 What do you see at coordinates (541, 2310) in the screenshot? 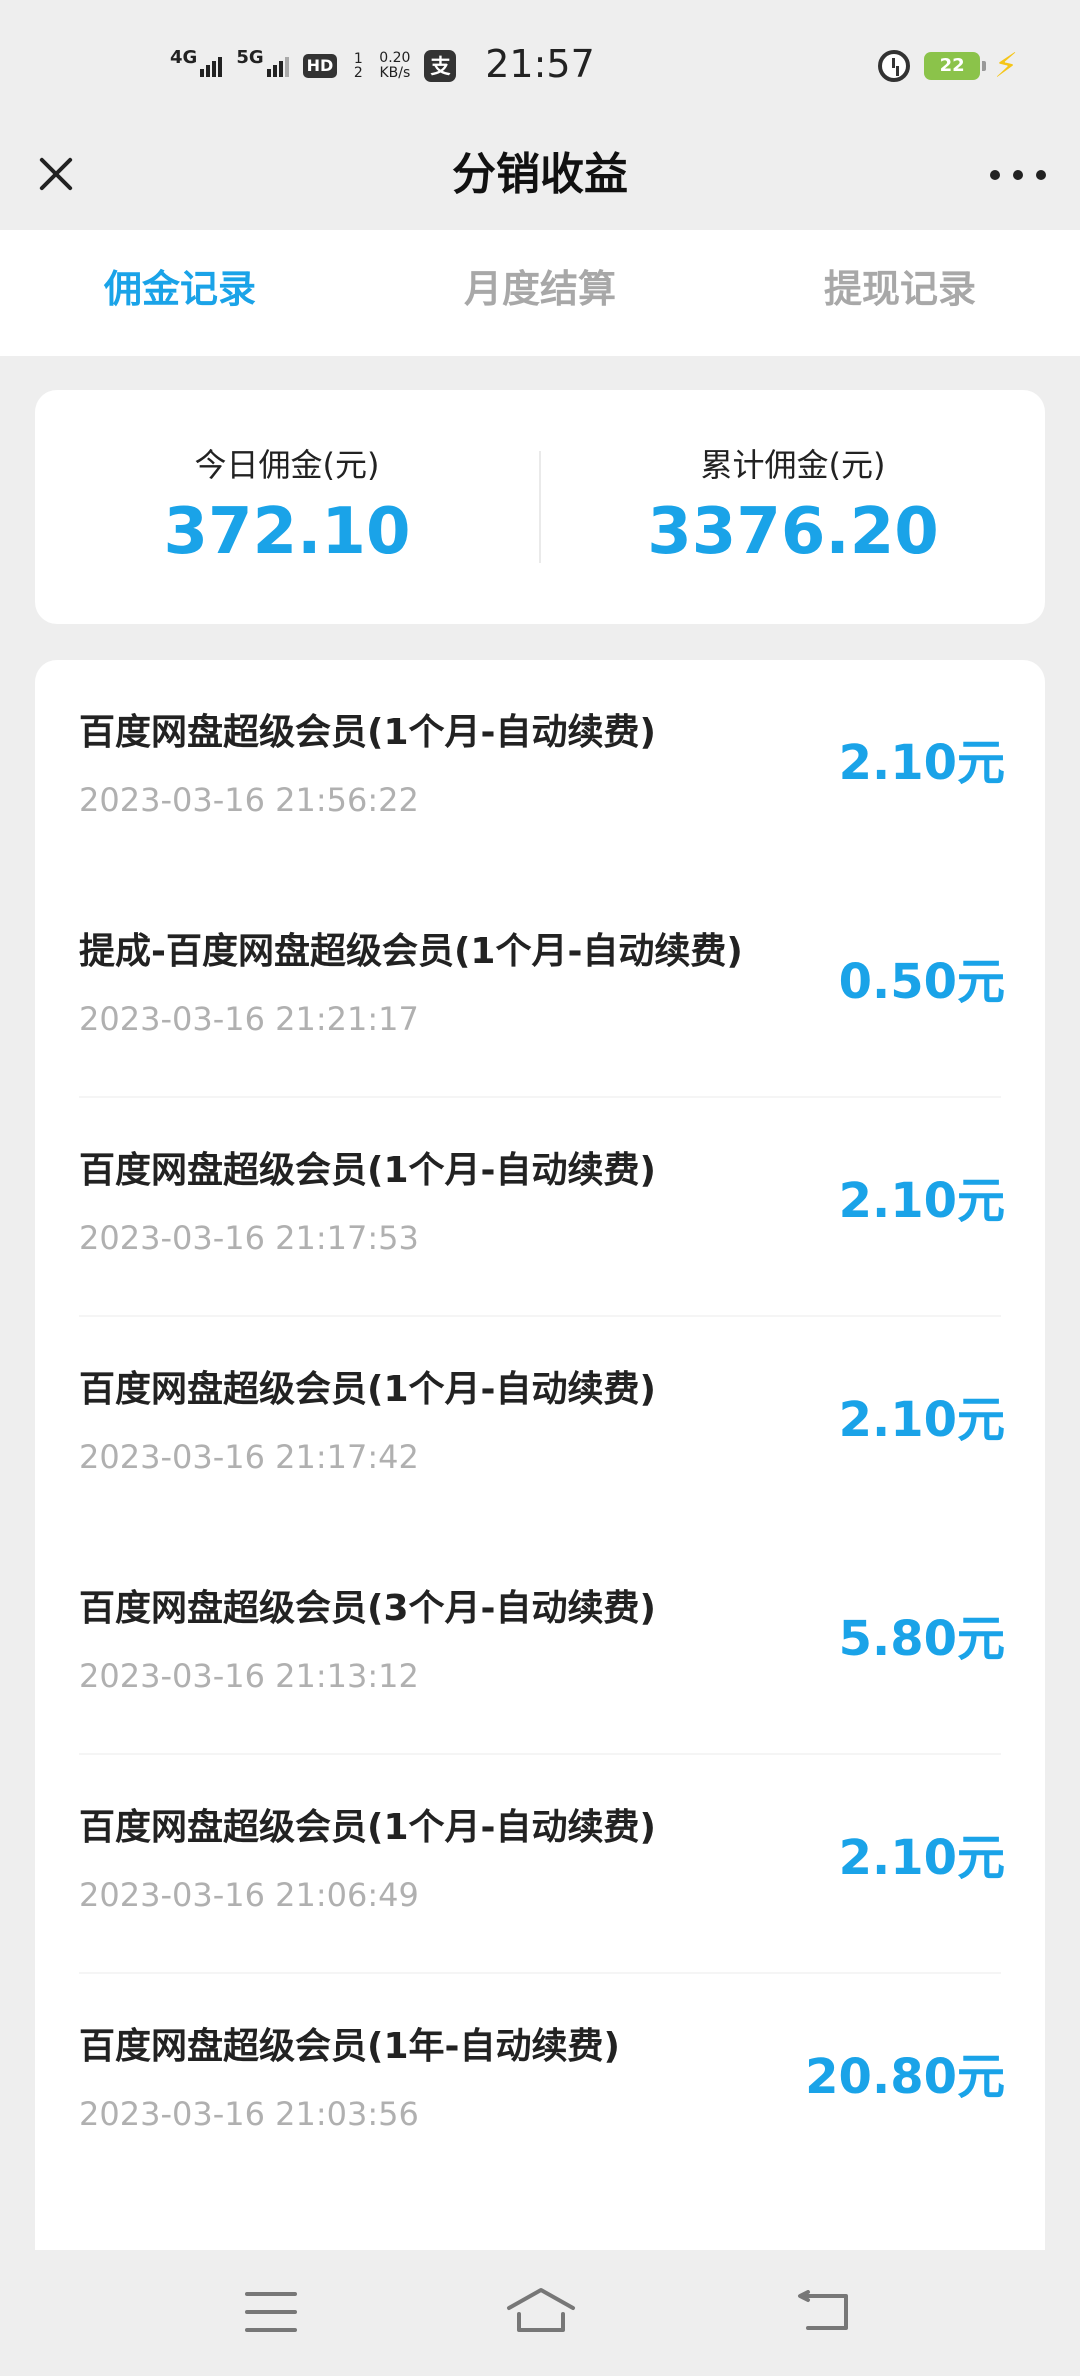
I see `home-icon` at bounding box center [541, 2310].